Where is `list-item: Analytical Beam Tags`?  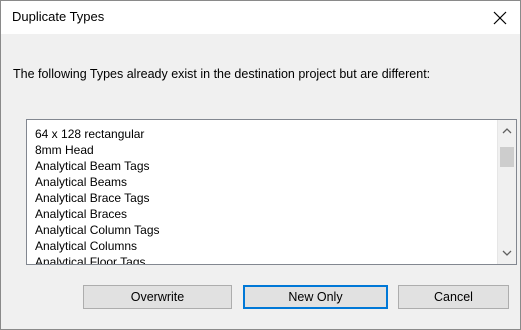 list-item: Analytical Beam Tags is located at coordinates (262, 166).